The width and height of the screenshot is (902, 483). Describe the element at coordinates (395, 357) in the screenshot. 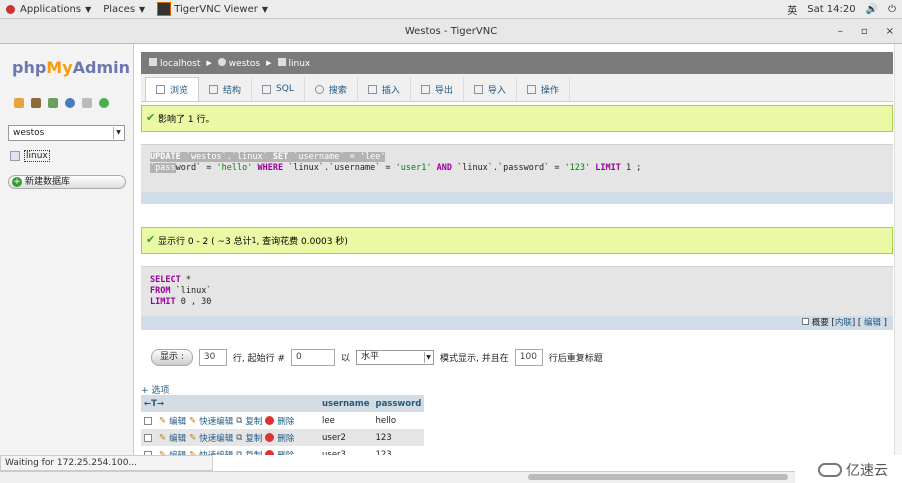

I see `display-mode-select: 水平 ▼` at that location.